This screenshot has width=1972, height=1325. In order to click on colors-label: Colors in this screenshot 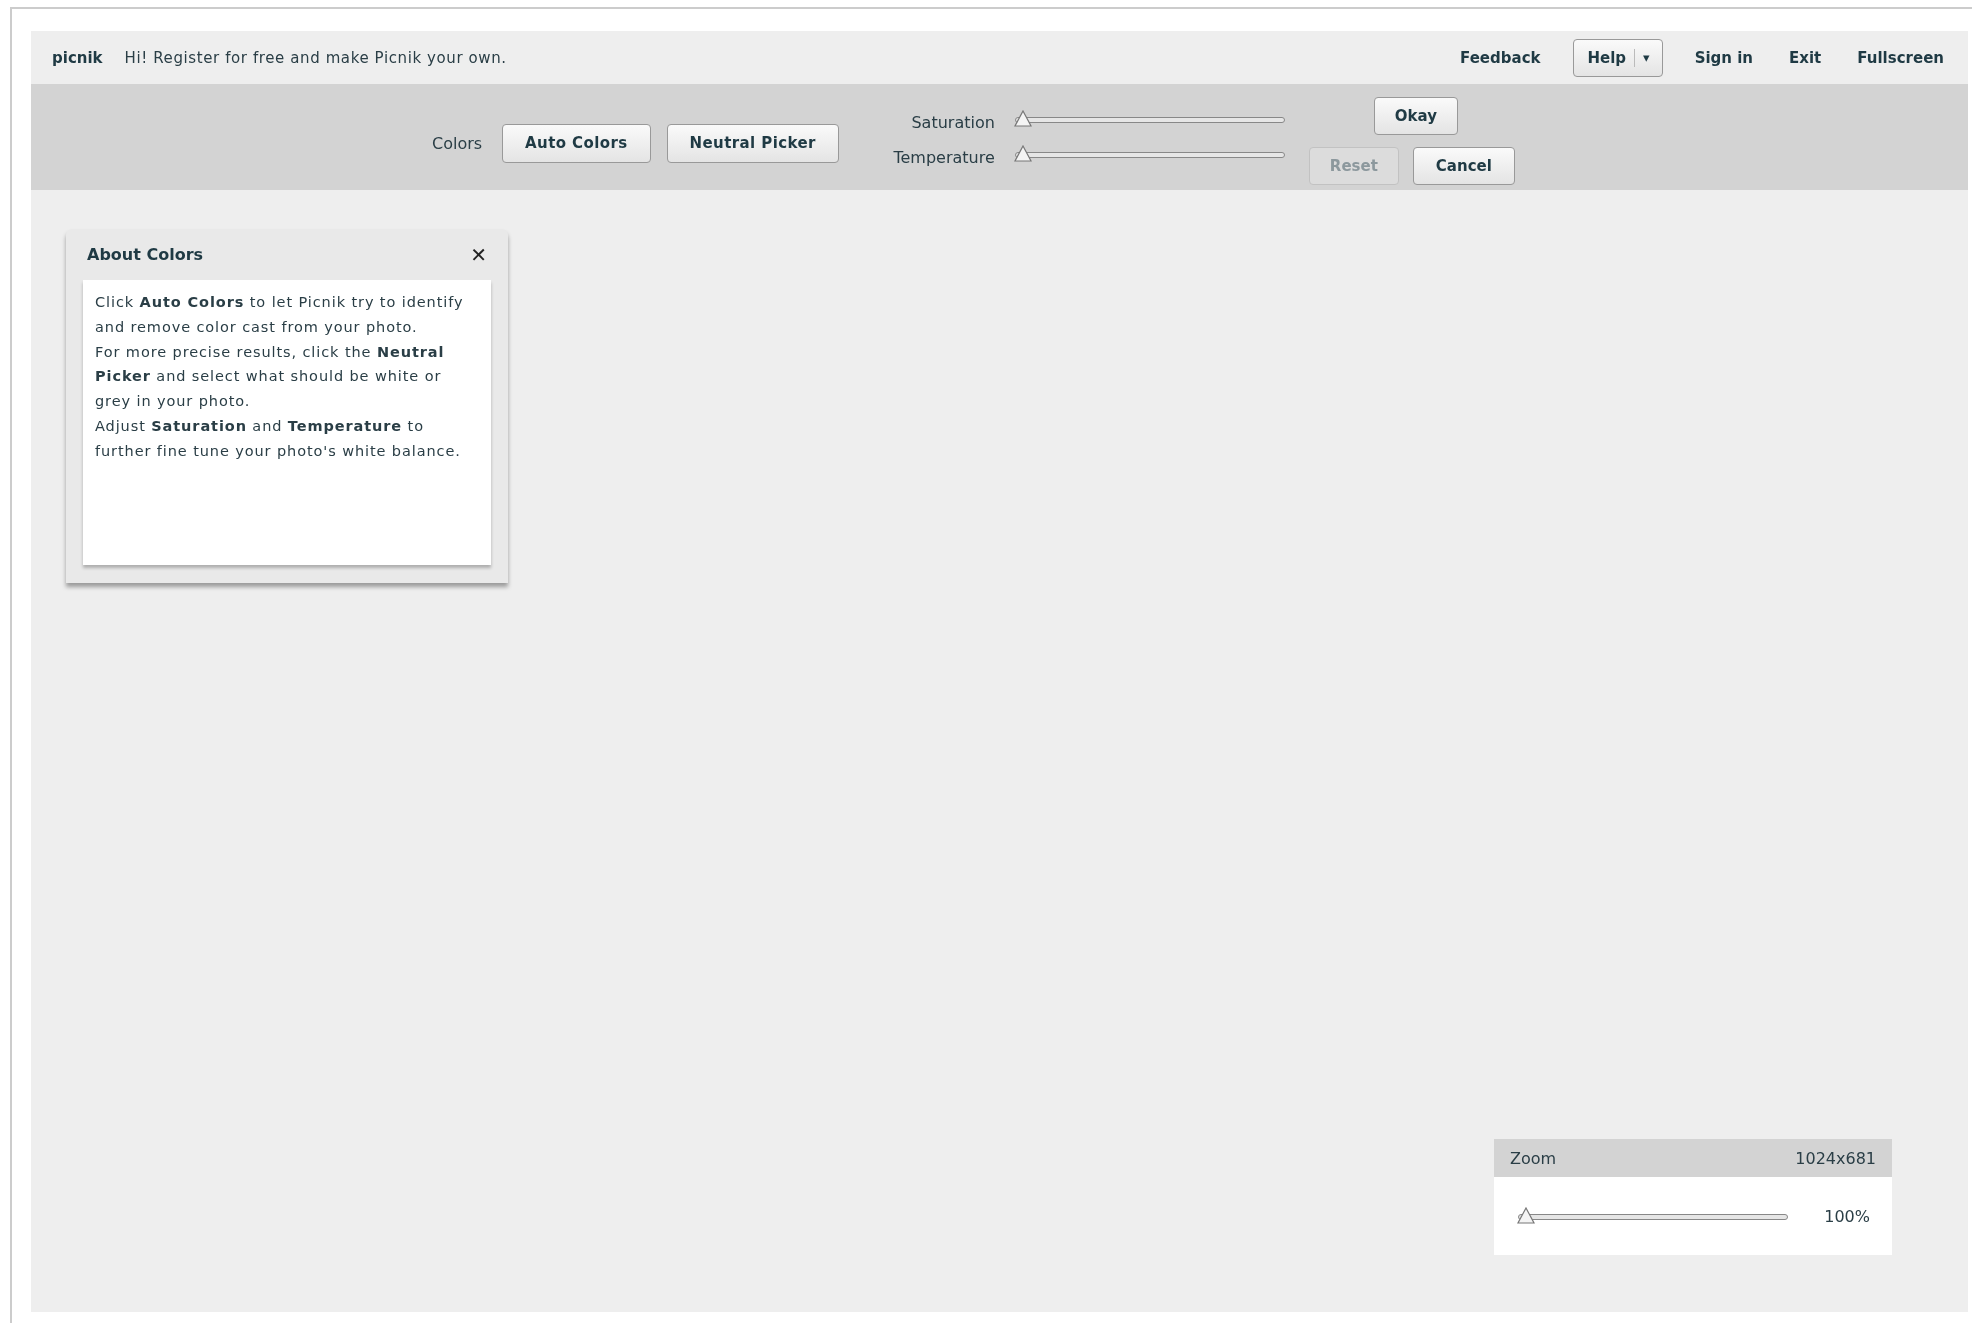, I will do `click(457, 143)`.